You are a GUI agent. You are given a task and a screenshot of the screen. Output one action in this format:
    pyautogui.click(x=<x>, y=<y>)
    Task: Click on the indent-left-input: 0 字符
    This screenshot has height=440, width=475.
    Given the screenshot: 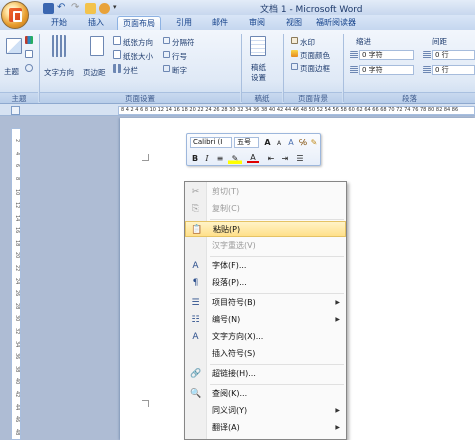 What is the action you would take?
    pyautogui.click(x=386, y=55)
    